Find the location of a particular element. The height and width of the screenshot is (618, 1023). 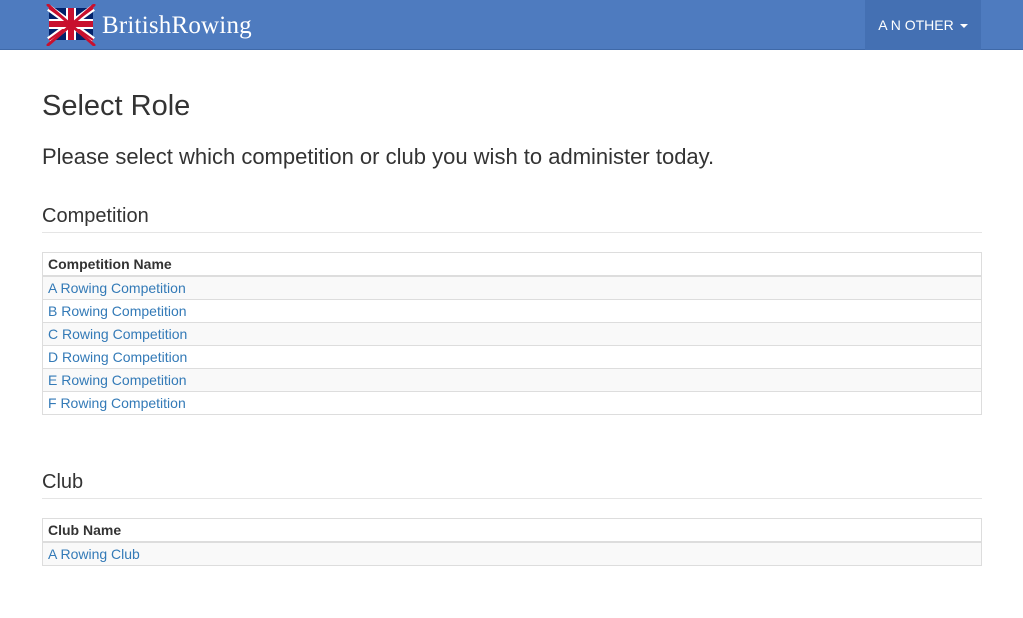

club-table: Club Name A Rowing Club is located at coordinates (512, 542).